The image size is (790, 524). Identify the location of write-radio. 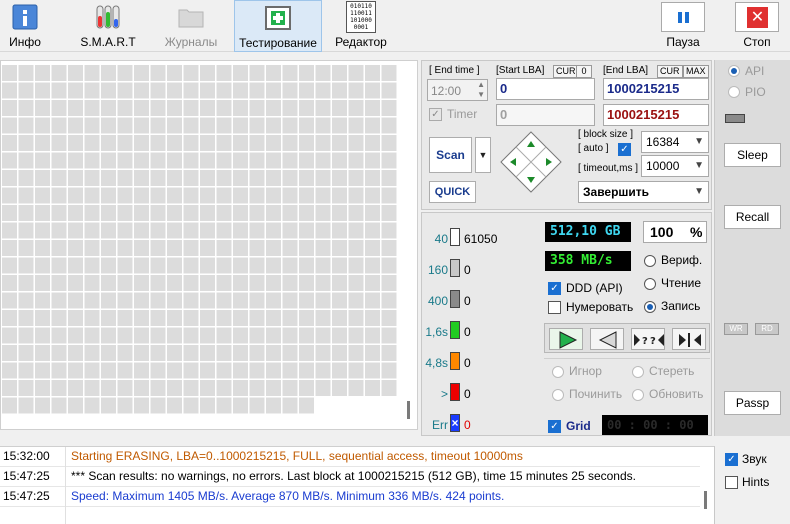
(650, 307).